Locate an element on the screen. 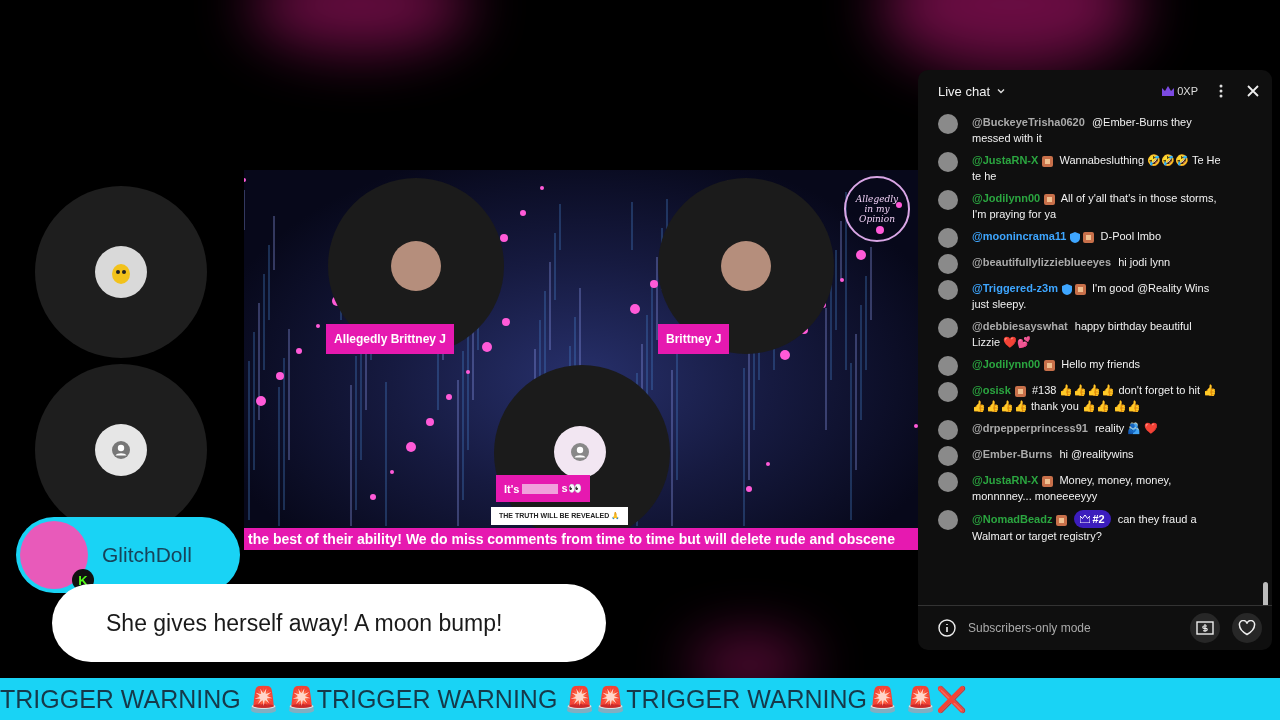  xp-count: 0XP is located at coordinates (1187, 91).